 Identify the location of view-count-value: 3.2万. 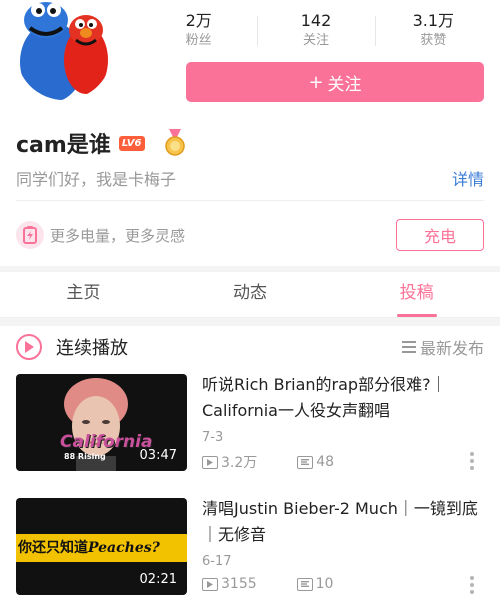
(239, 463).